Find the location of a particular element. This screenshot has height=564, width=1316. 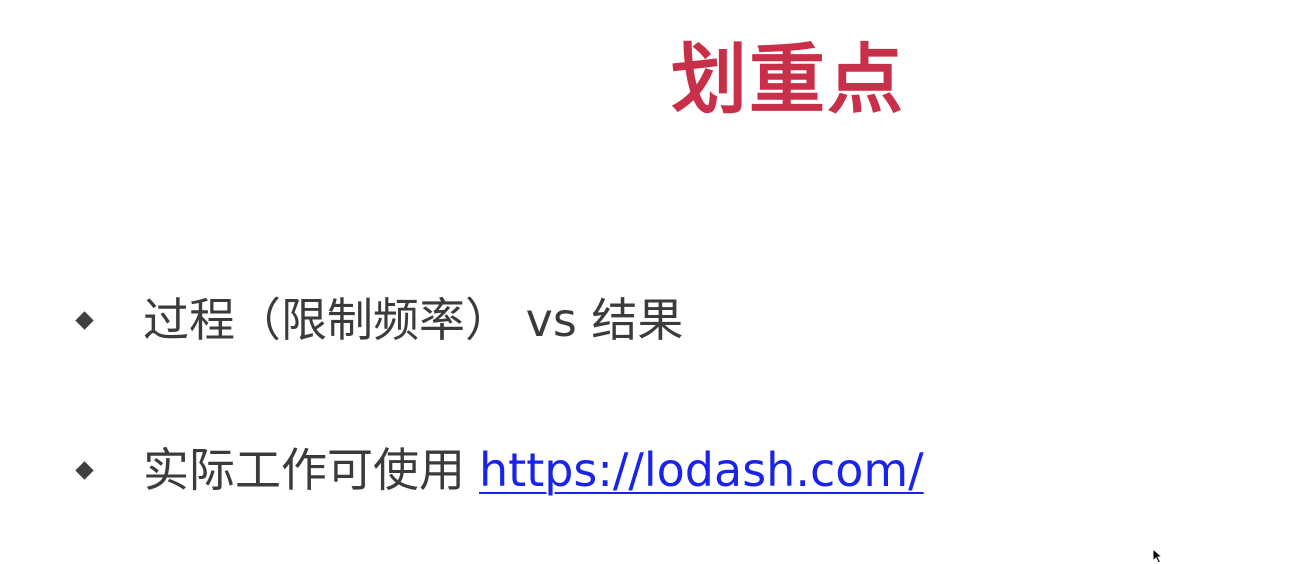

bullet-item-lodash: 实际工作可使用 https://lodash.com/ is located at coordinates (499, 470).